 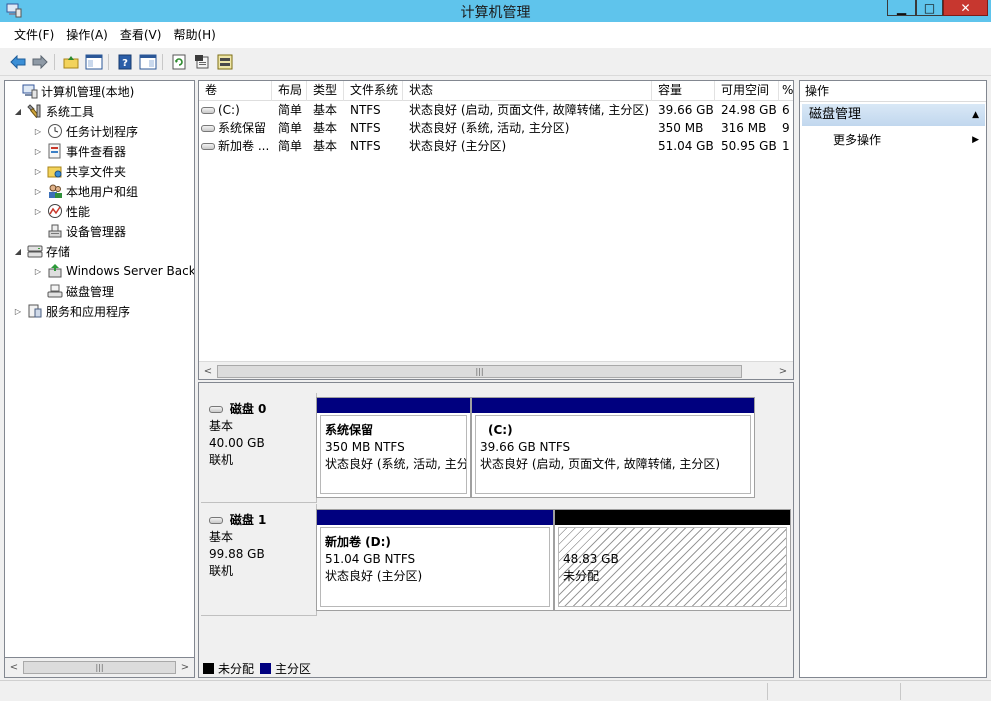 What do you see at coordinates (90, 291) in the screenshot?
I see `tree-label: 磁盘管理` at bounding box center [90, 291].